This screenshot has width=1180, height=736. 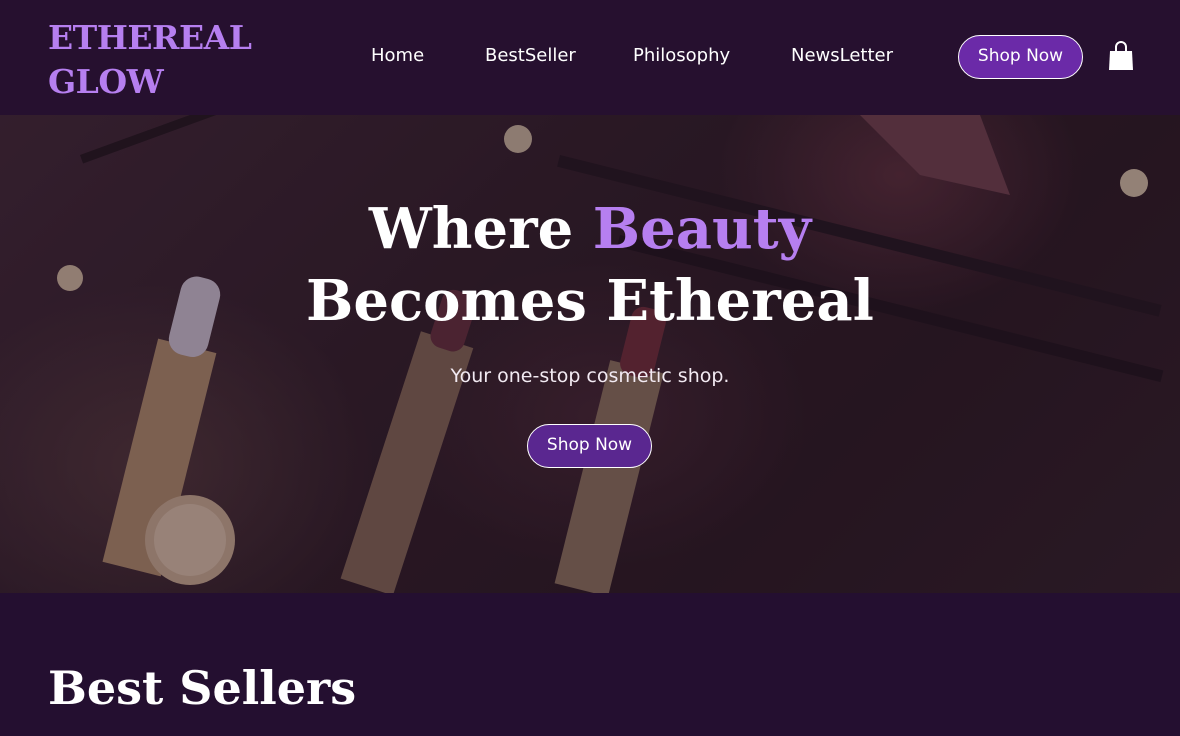 What do you see at coordinates (1020, 57) in the screenshot?
I see `header-shop-now-button: Shop Now` at bounding box center [1020, 57].